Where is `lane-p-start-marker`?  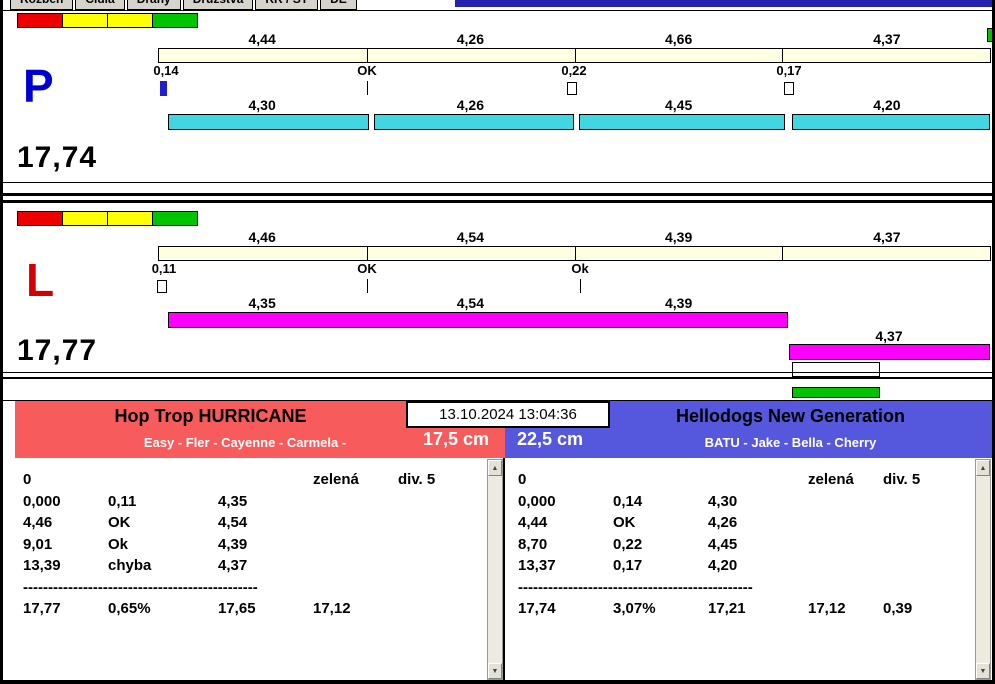
lane-p-start-marker is located at coordinates (163, 88).